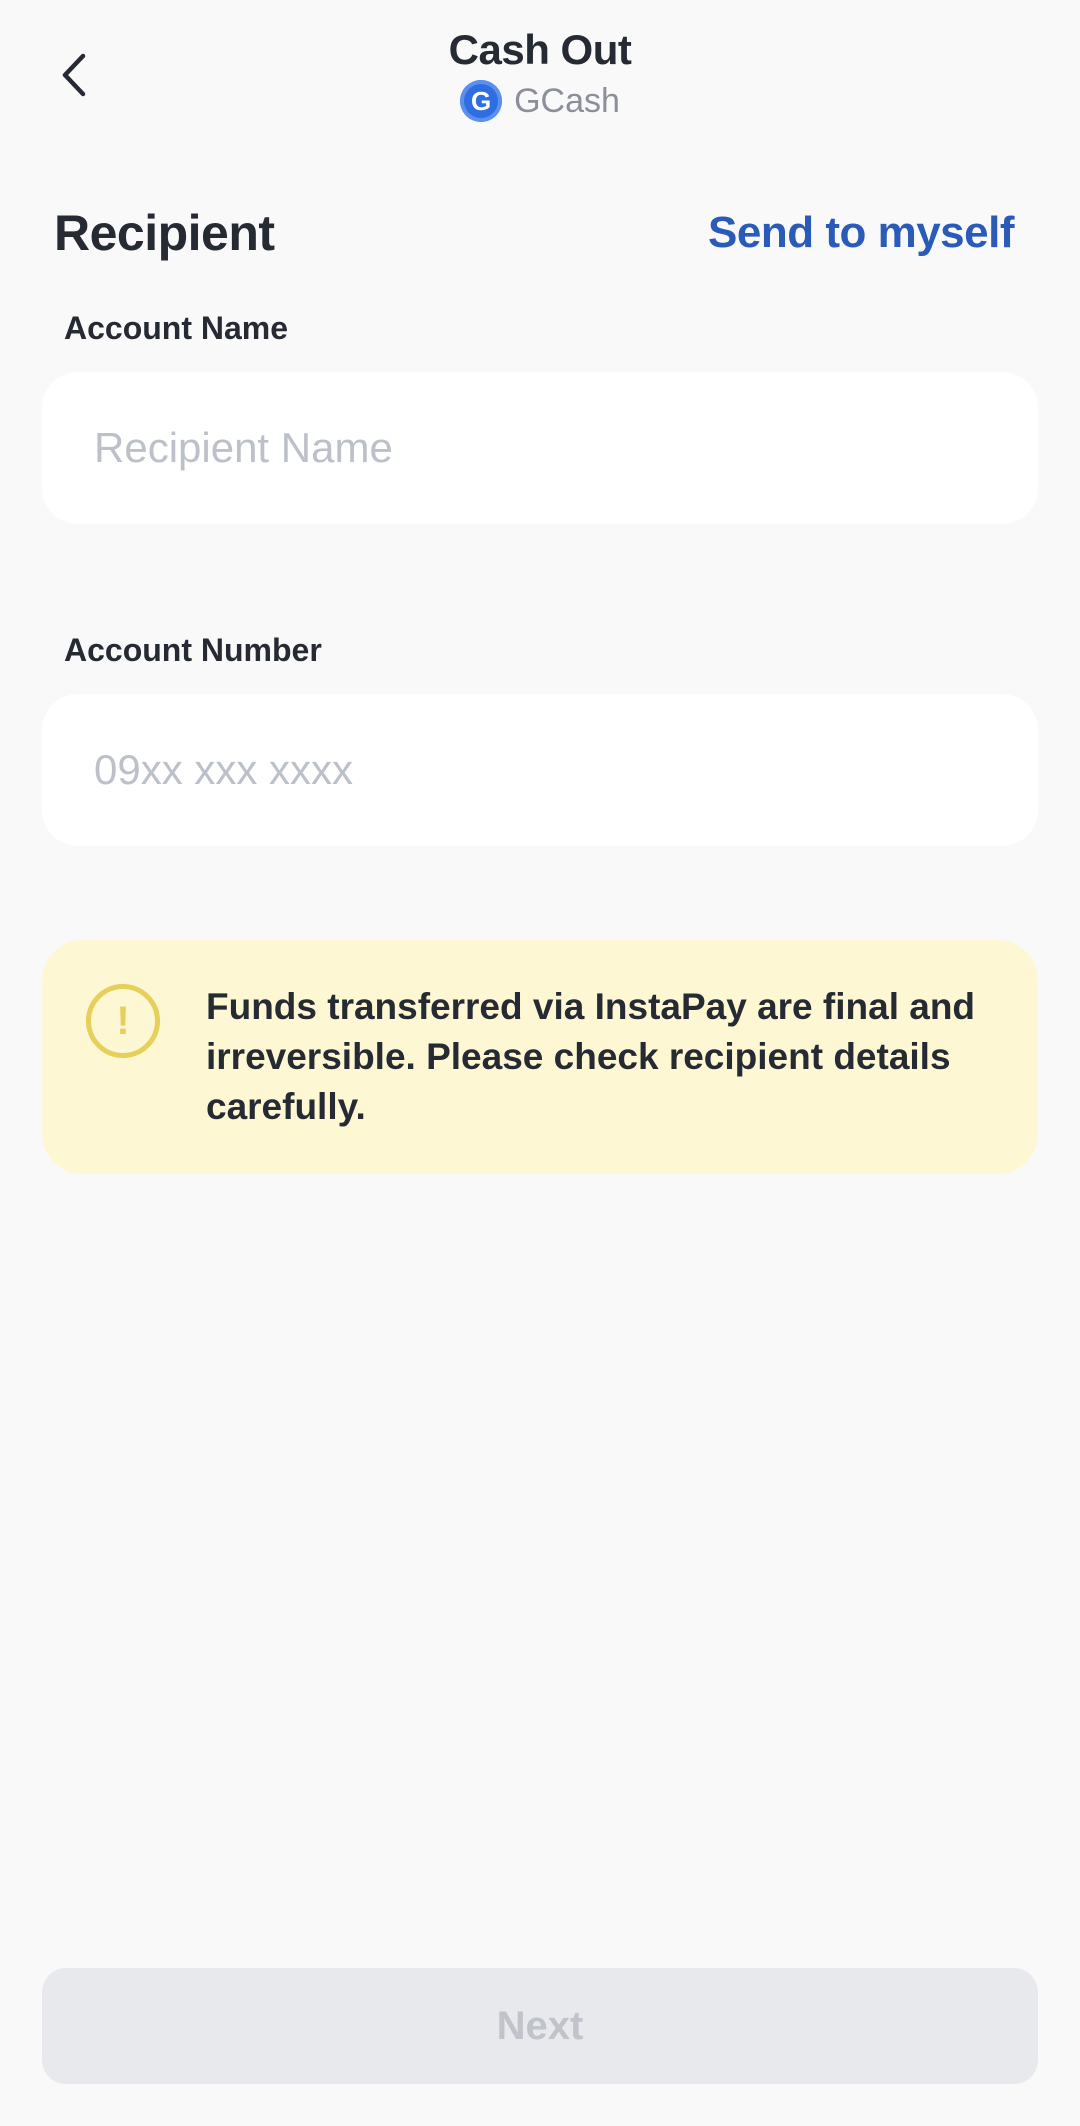 This screenshot has width=1080, height=2126. I want to click on next-button: Next, so click(540, 2026).